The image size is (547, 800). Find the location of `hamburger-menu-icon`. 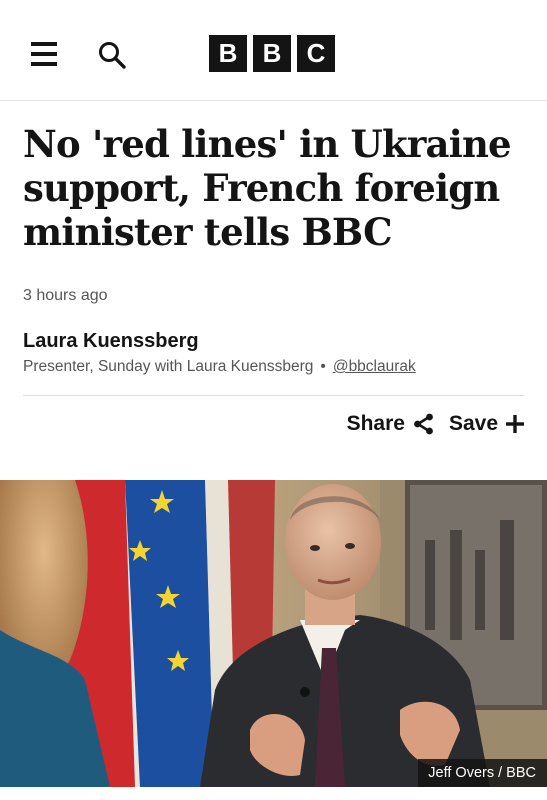

hamburger-menu-icon is located at coordinates (44, 54).